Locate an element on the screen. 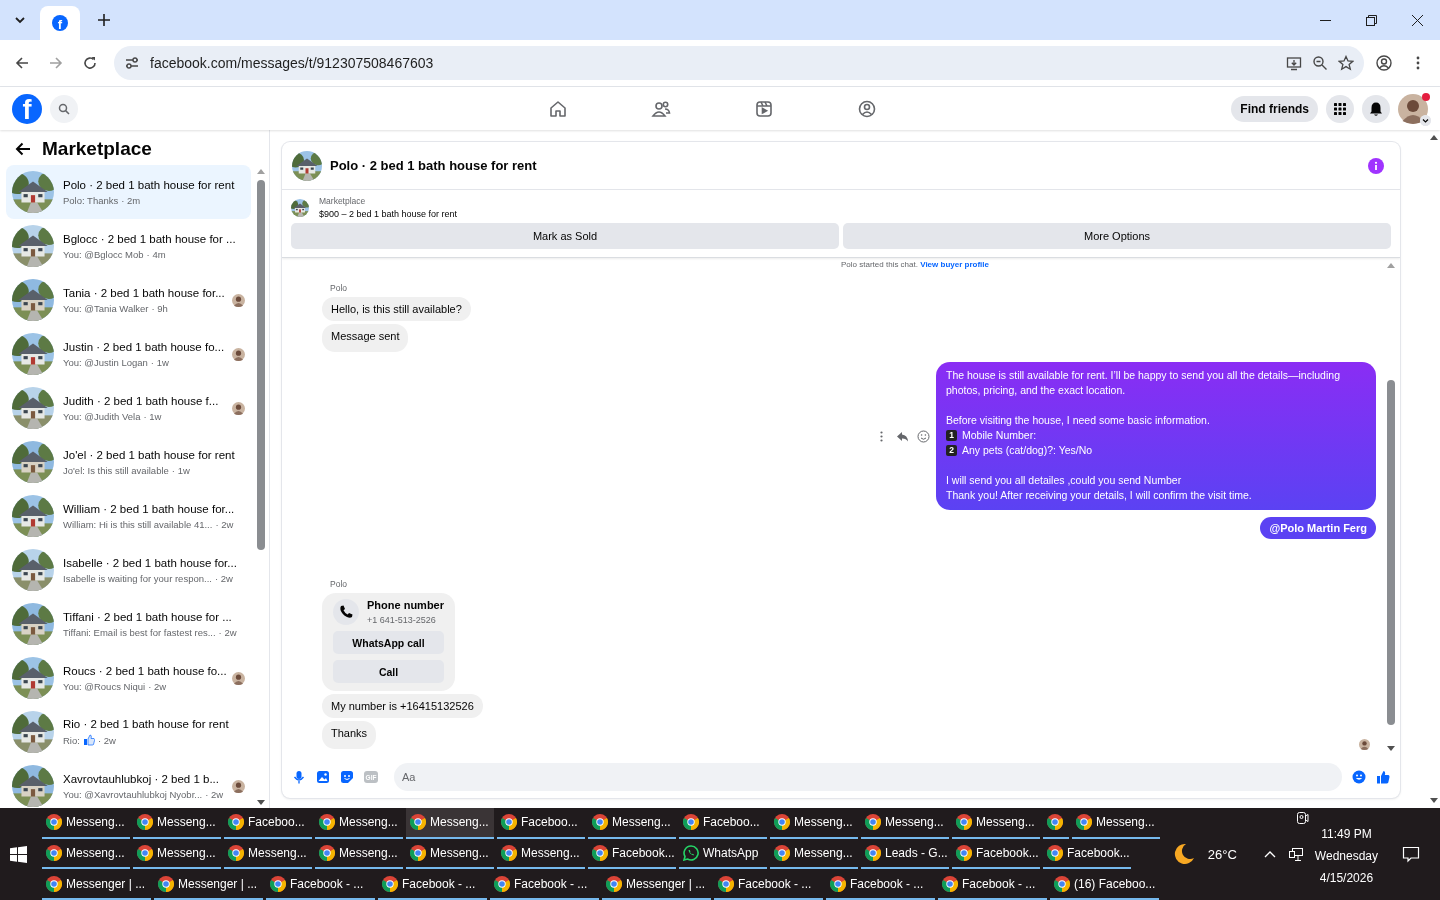 This screenshot has width=1440, height=900. listing-title: $900 – 2 bed 1 bath house for rent is located at coordinates (388, 214).